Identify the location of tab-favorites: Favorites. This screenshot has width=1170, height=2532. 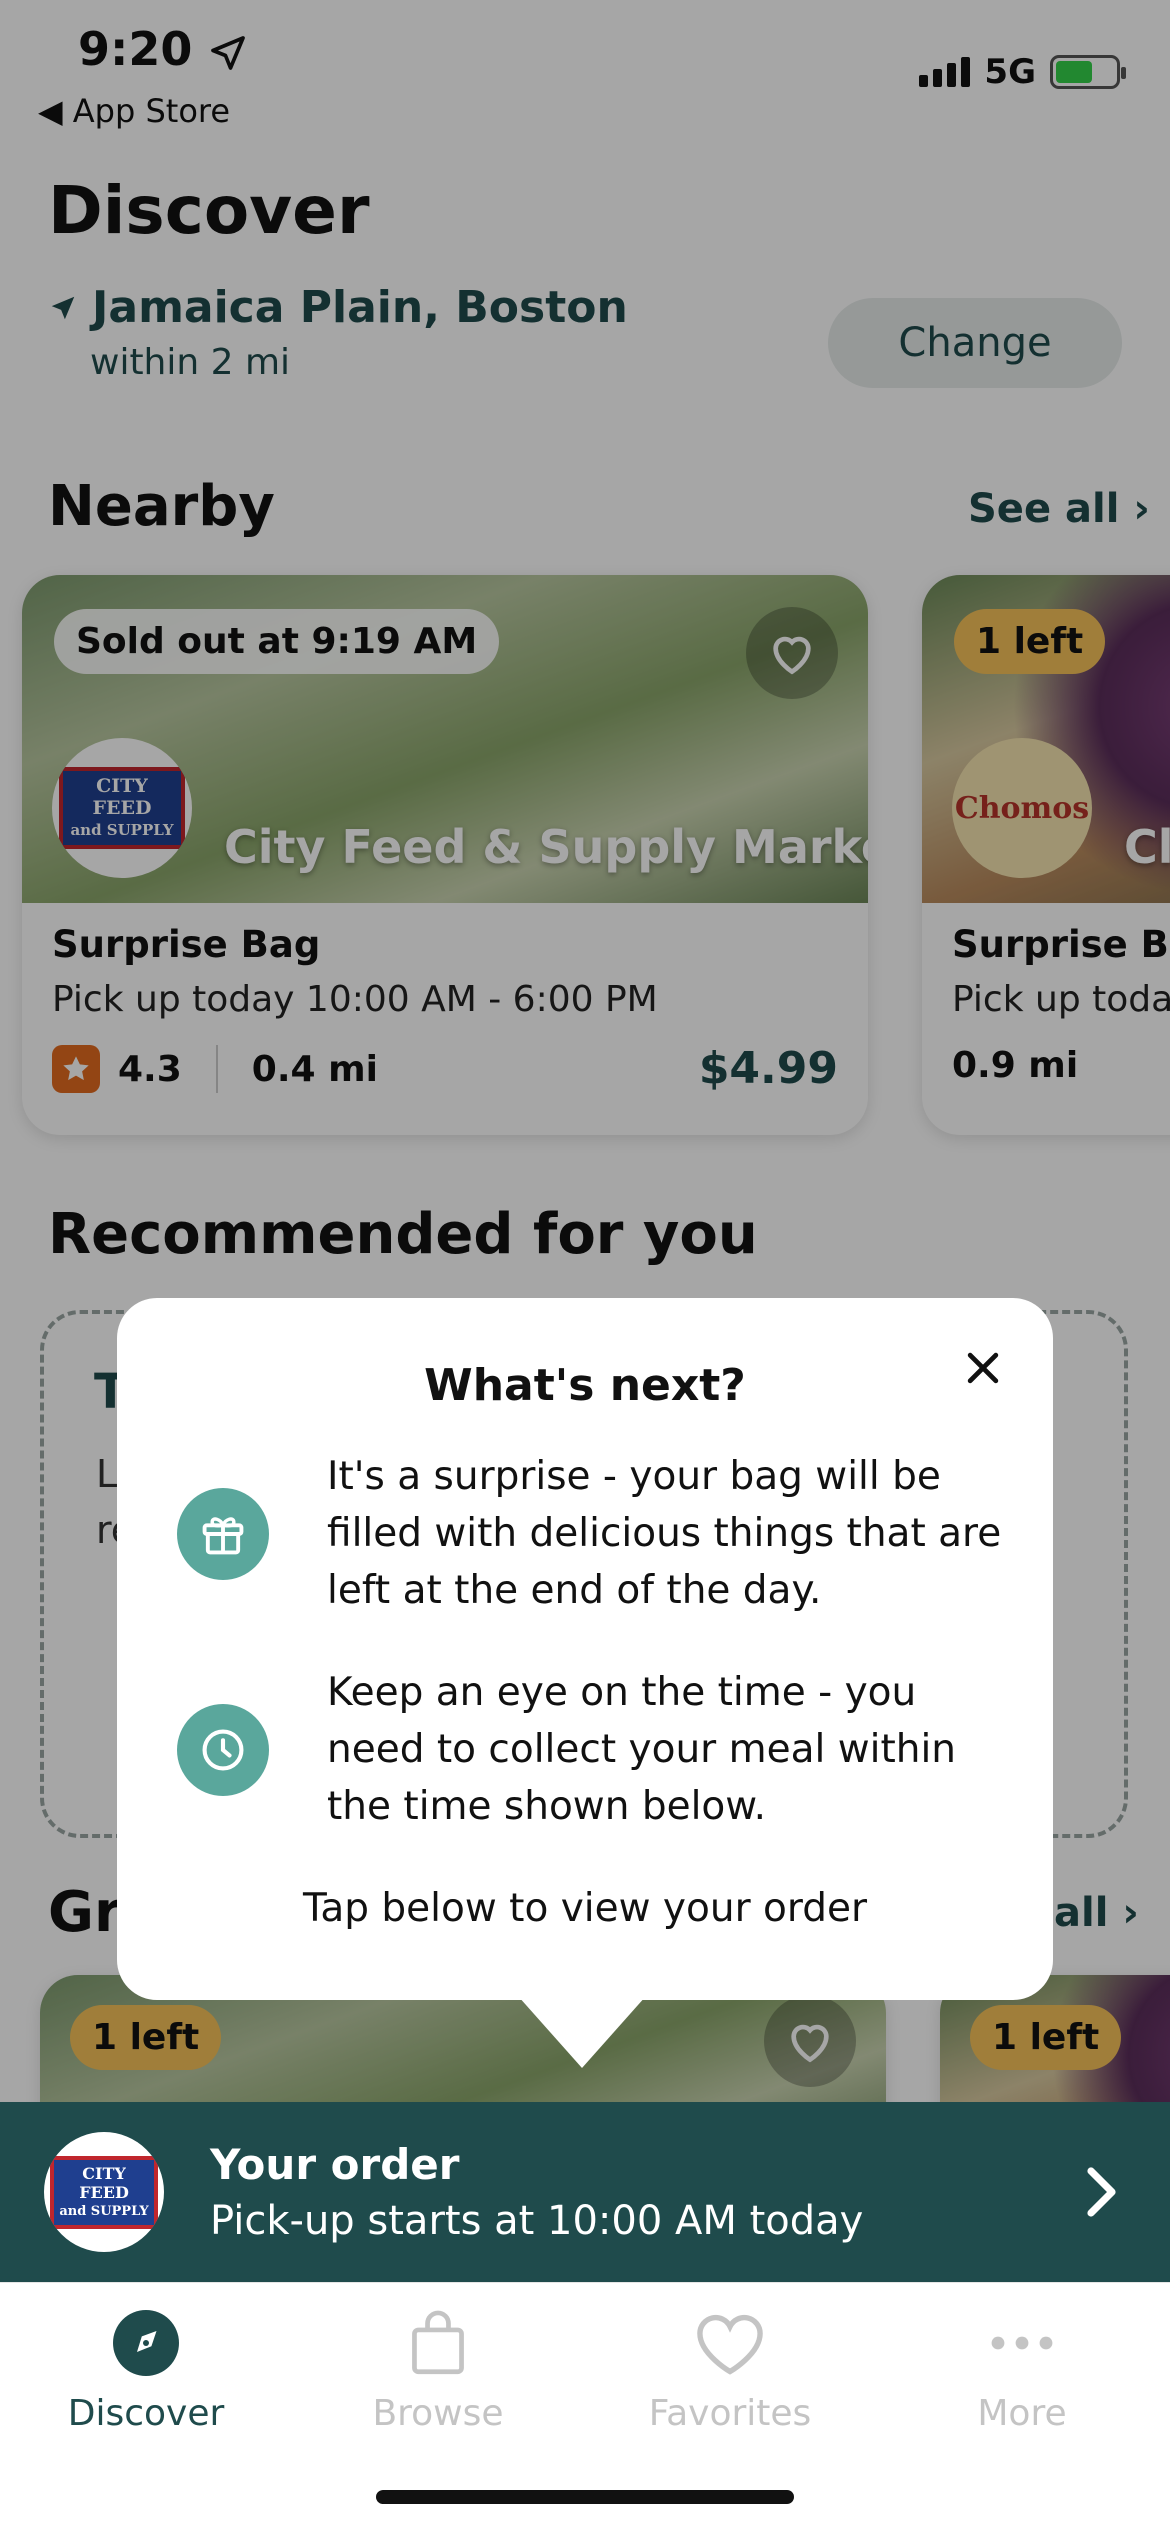
(730, 2367).